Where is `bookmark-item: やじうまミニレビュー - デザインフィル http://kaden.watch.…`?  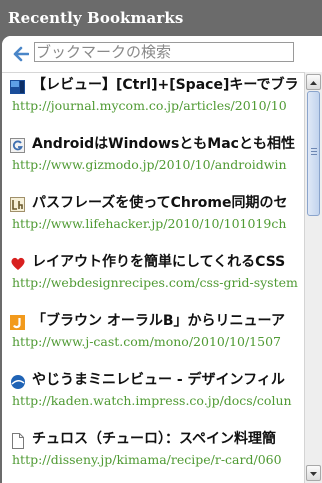
bookmark-item: やじうまミニレビュー - デザインフィル http://kaden.watch.… is located at coordinates (153, 398).